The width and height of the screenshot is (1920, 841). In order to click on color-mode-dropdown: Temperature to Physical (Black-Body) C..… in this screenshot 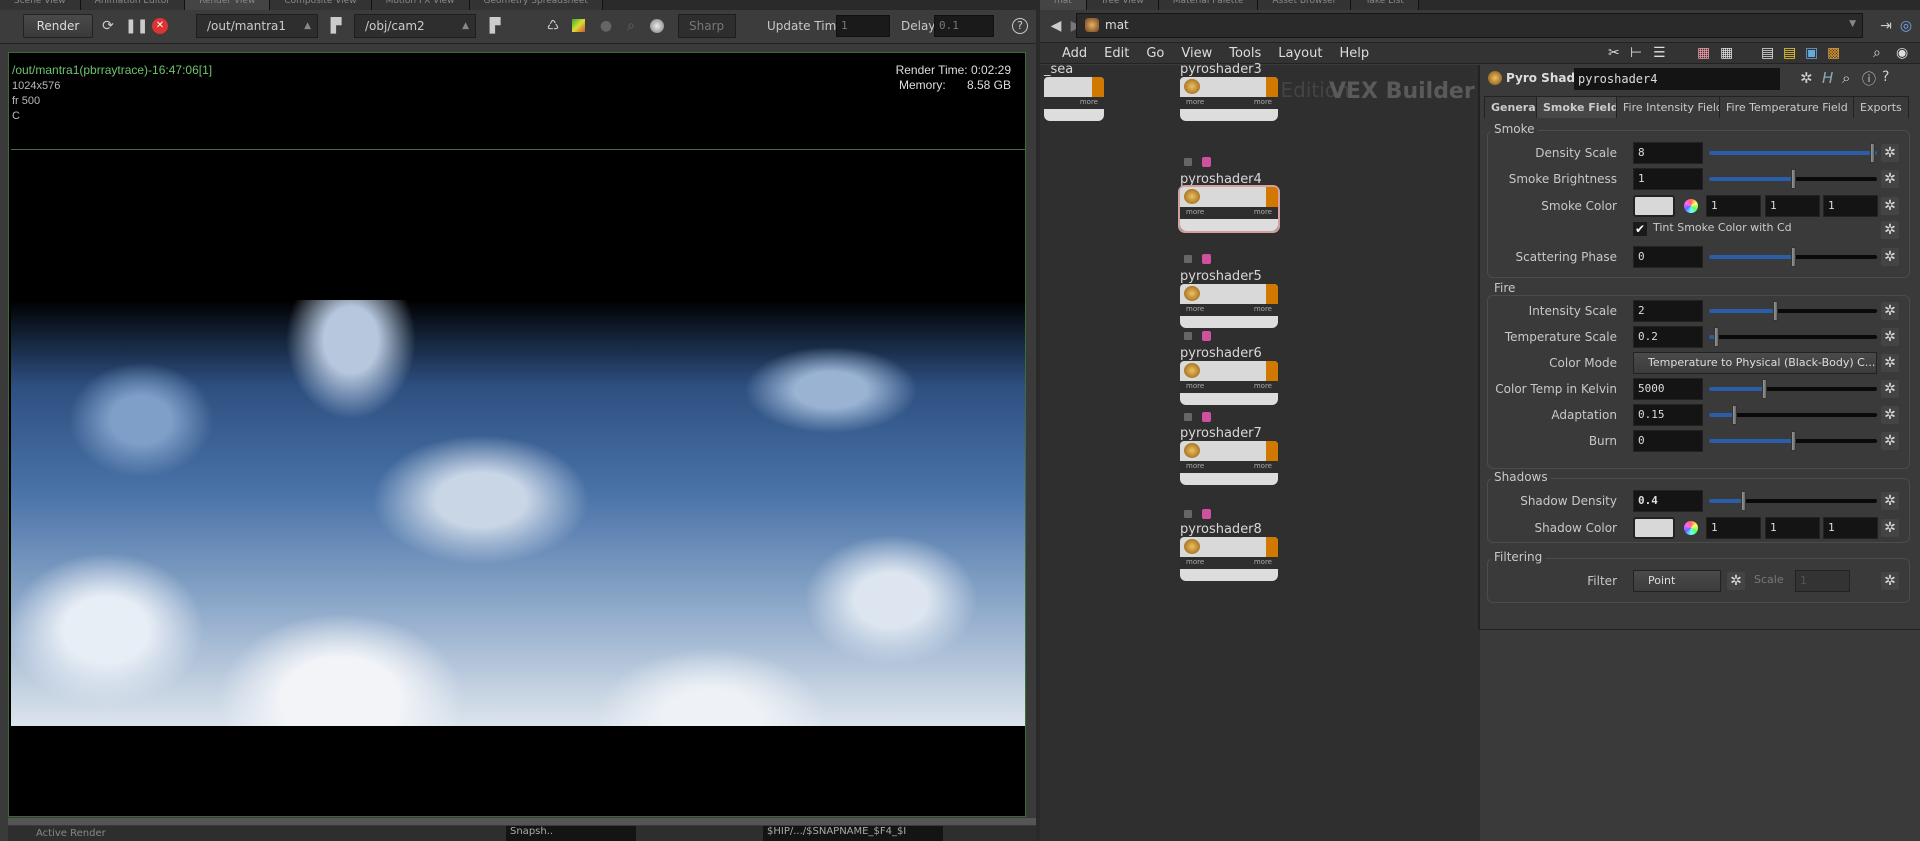, I will do `click(1755, 363)`.